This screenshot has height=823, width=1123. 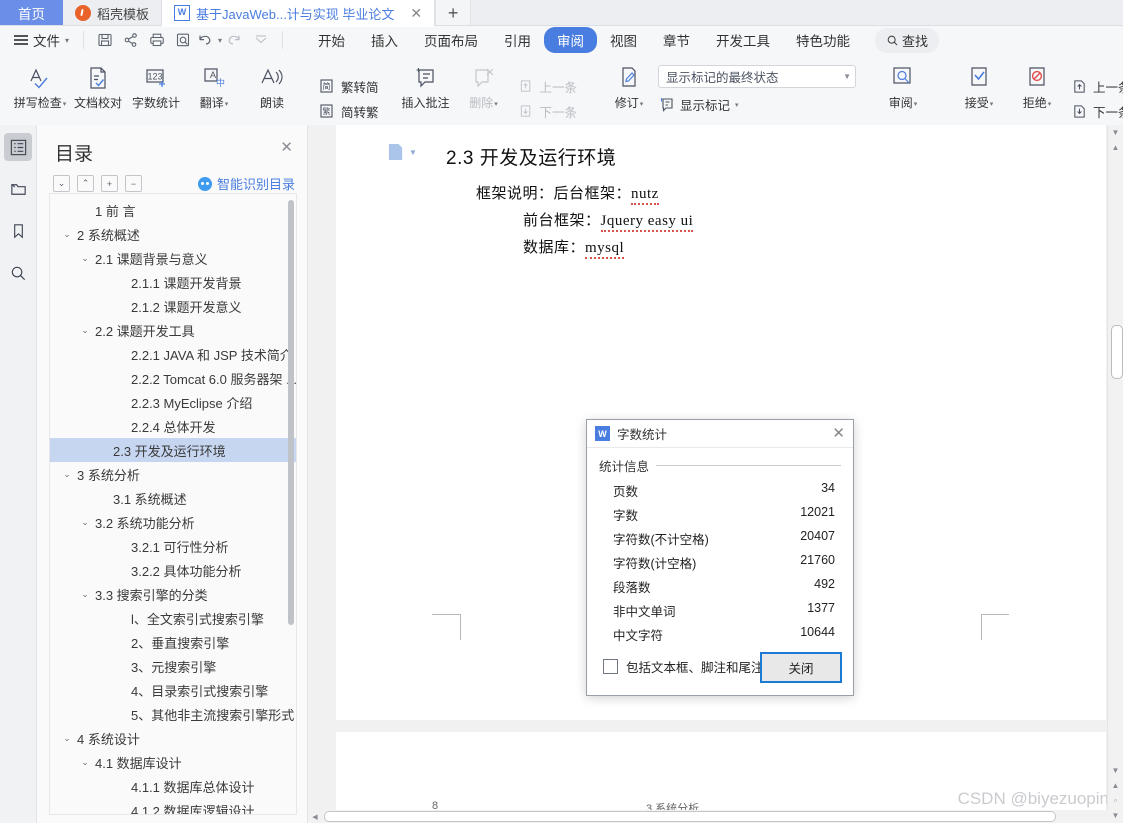 I want to click on scroll-left-icon: ◀, so click(x=315, y=817).